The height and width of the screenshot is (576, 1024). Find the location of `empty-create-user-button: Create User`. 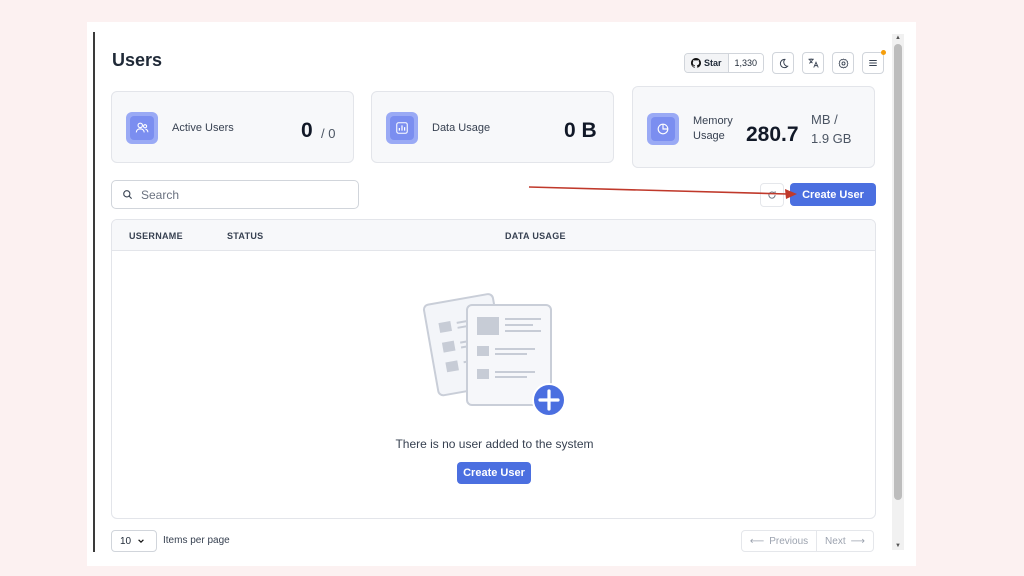

empty-create-user-button: Create User is located at coordinates (494, 473).